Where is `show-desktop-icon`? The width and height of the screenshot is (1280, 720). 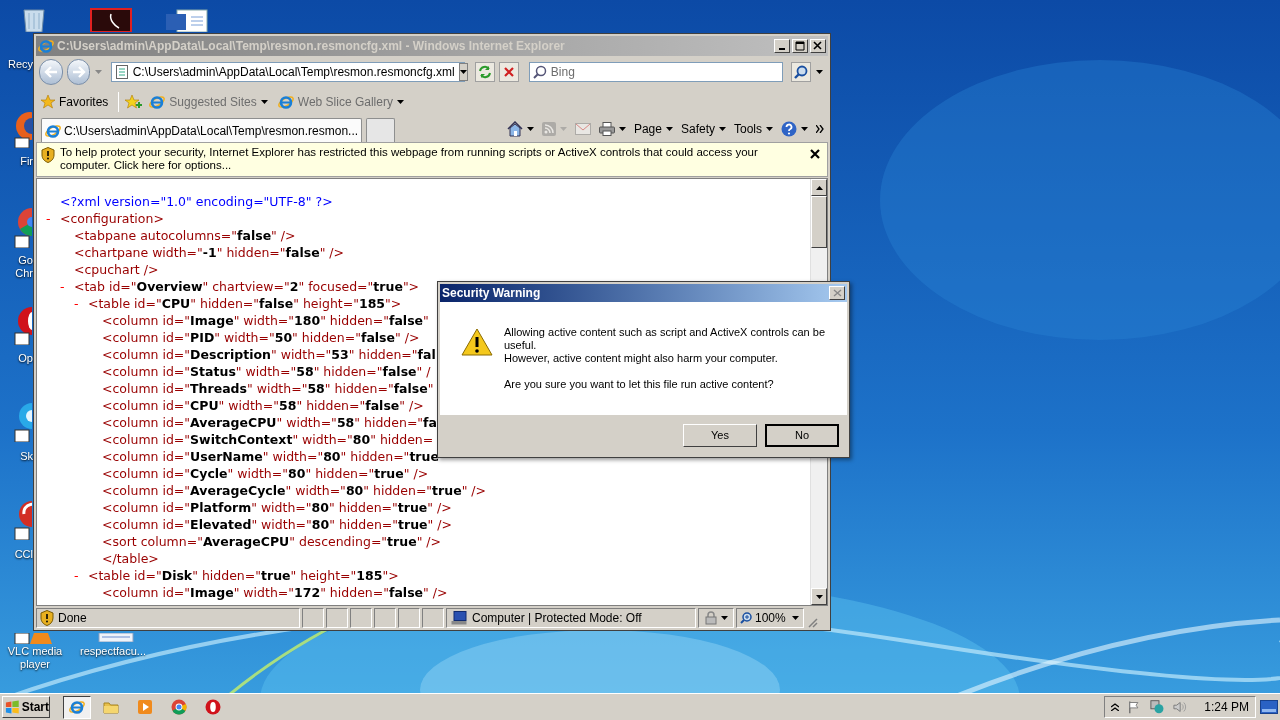 show-desktop-icon is located at coordinates (1269, 707).